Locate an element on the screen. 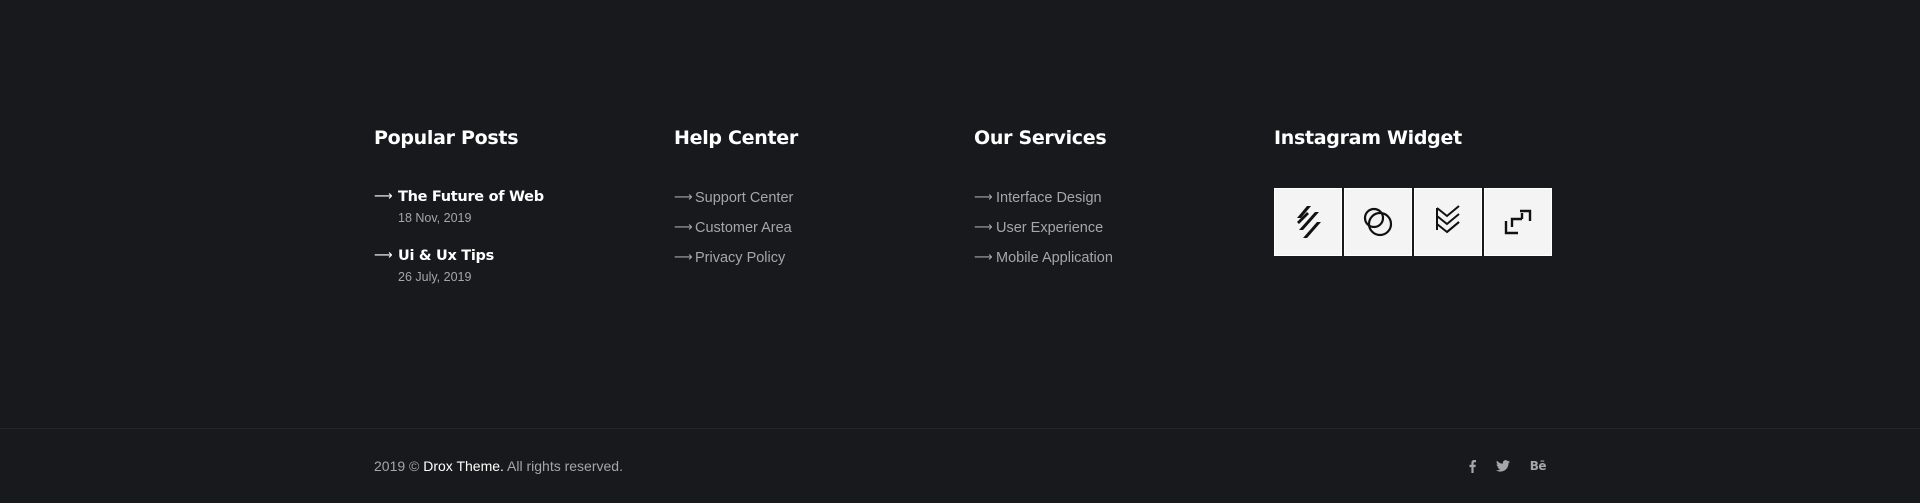 The width and height of the screenshot is (1920, 503). copyright-prefix: 2019 © is located at coordinates (399, 466).